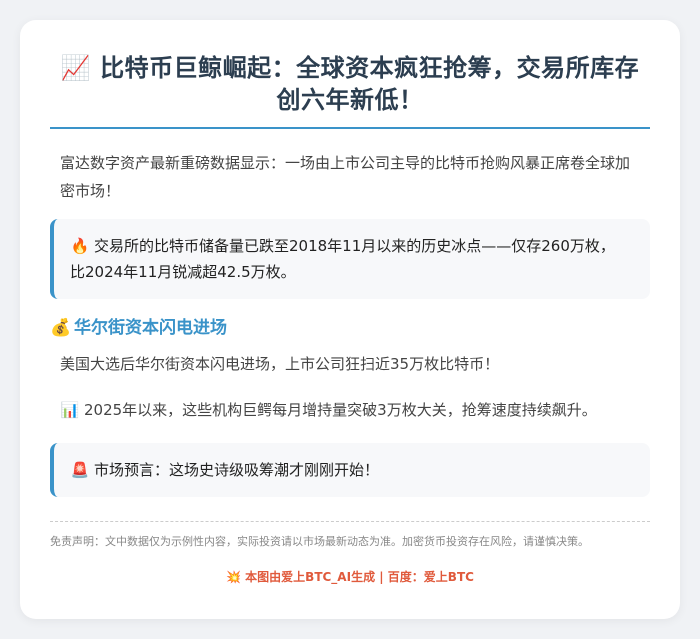  What do you see at coordinates (350, 128) in the screenshot?
I see `title-divider` at bounding box center [350, 128].